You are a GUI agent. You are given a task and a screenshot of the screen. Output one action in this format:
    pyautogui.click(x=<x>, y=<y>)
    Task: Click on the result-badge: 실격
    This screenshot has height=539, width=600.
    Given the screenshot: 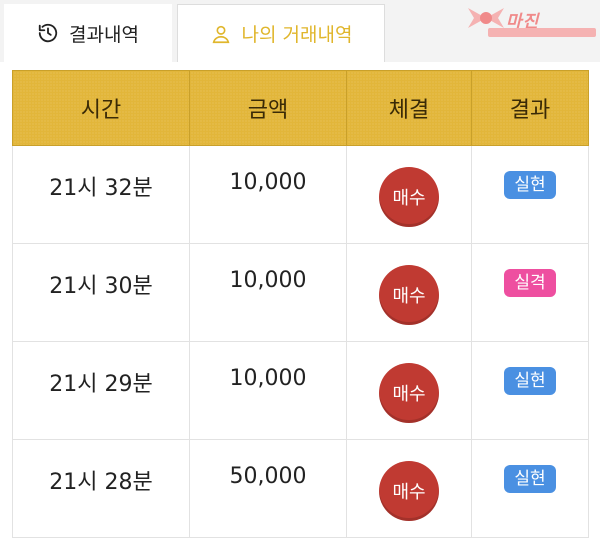 What is the action you would take?
    pyautogui.click(x=530, y=283)
    